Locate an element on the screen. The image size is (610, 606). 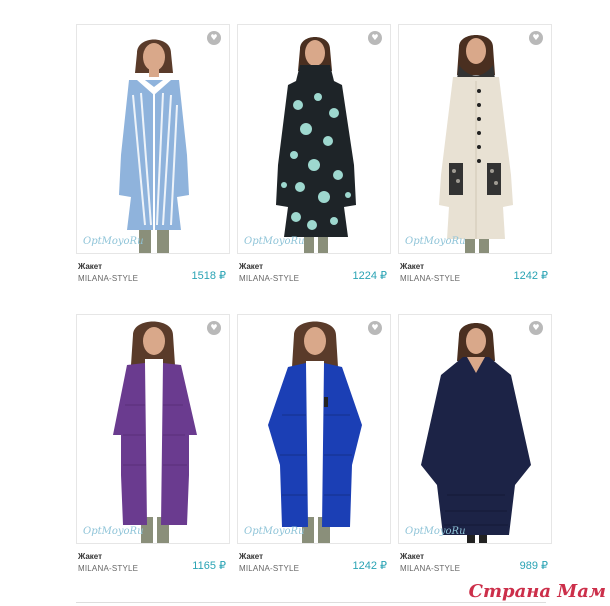
next-row-edge is located at coordinates (311, 604).